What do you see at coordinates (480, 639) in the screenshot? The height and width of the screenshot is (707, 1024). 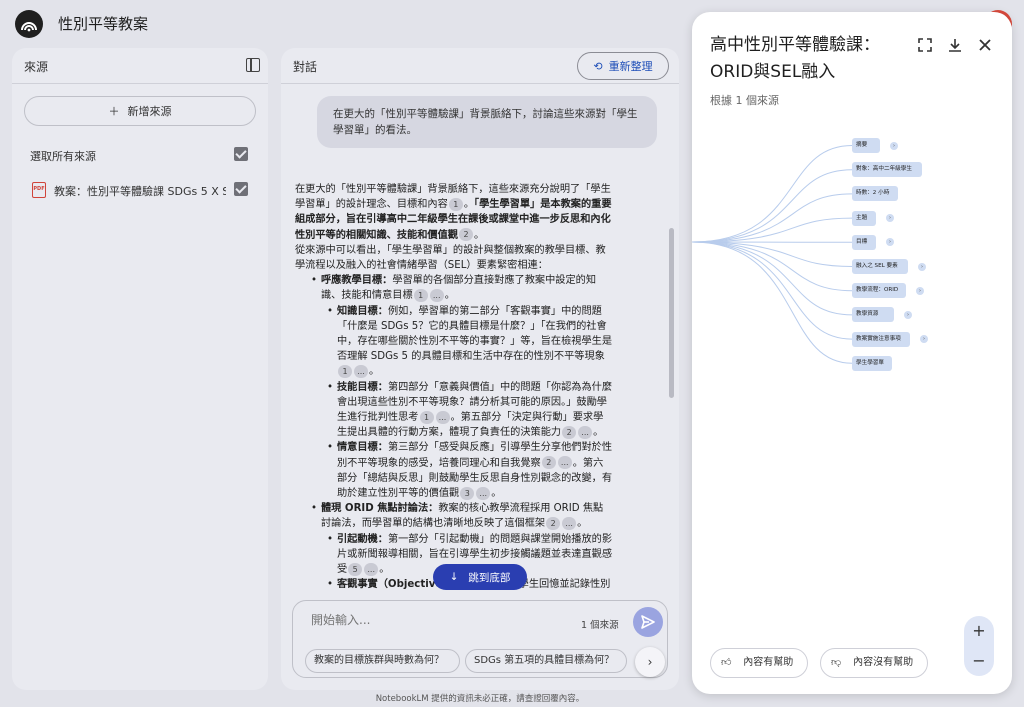 I see `chat-input-box: 1 個來源 教案的目標族群與時數為何？ SDGs 第五項的具體目標為何？ ›` at bounding box center [480, 639].